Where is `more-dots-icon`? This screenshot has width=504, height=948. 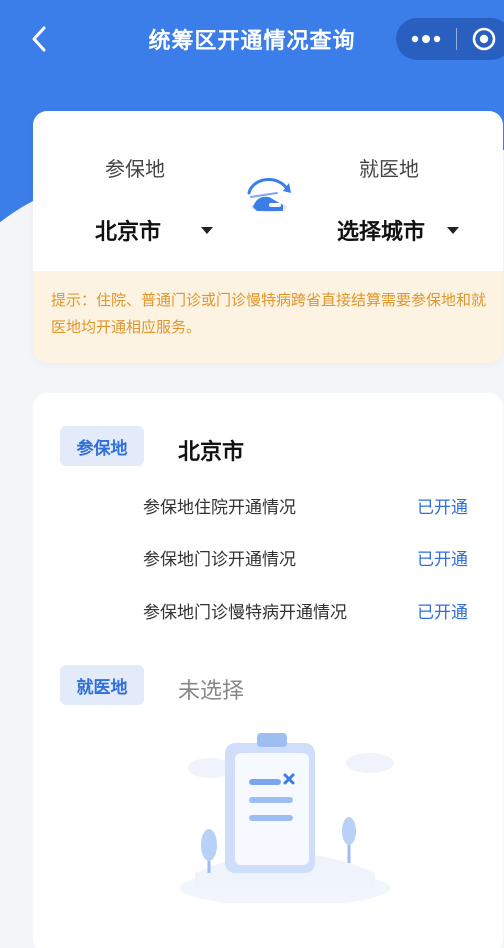
more-dots-icon is located at coordinates (426, 39).